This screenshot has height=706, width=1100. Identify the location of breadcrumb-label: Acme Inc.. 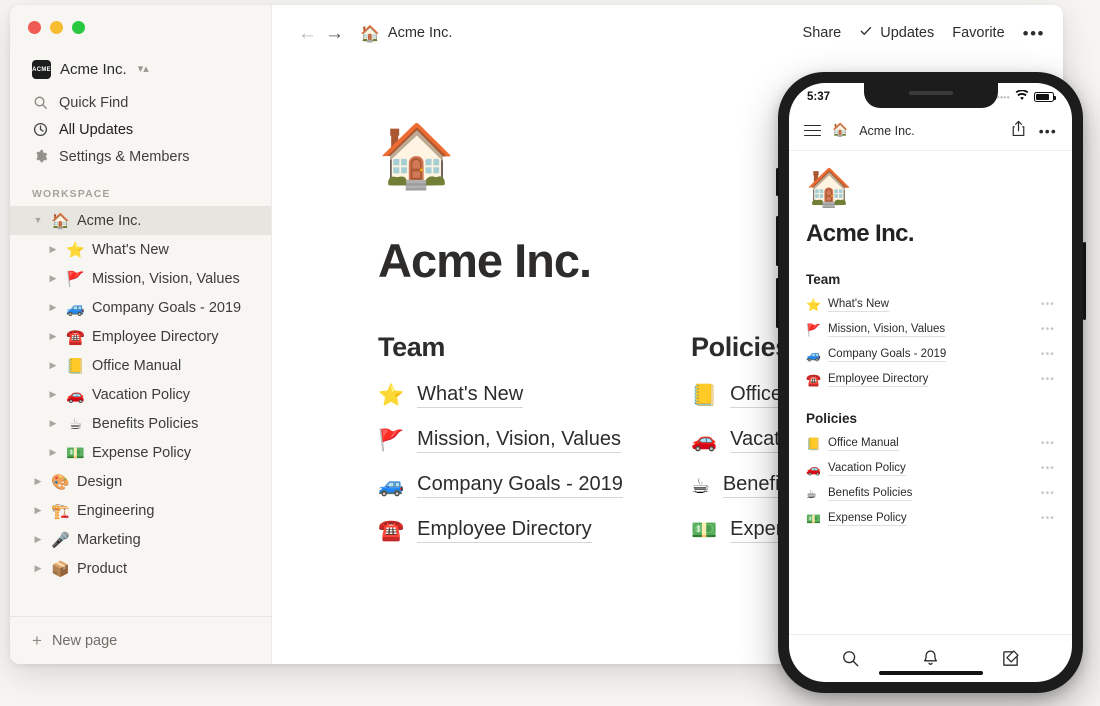
(420, 33).